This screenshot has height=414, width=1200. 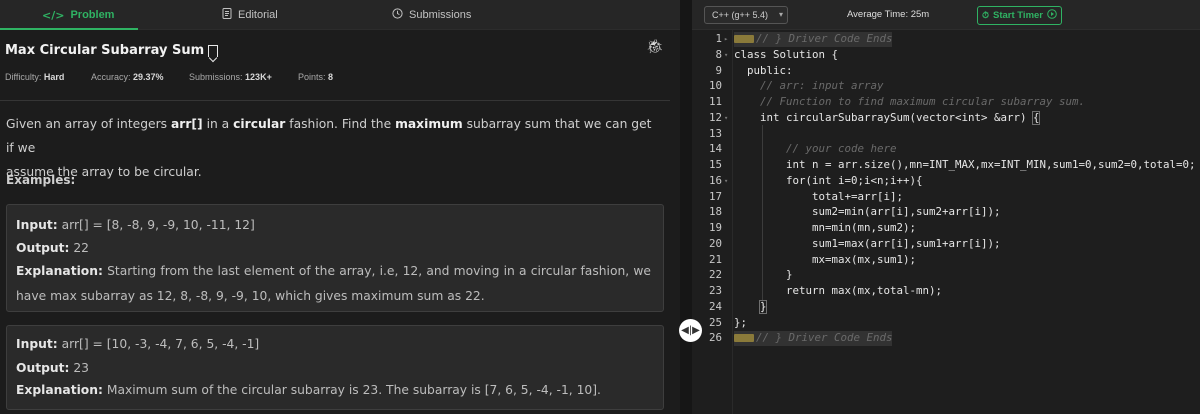 I want to click on code-line: }, so click(x=763, y=275).